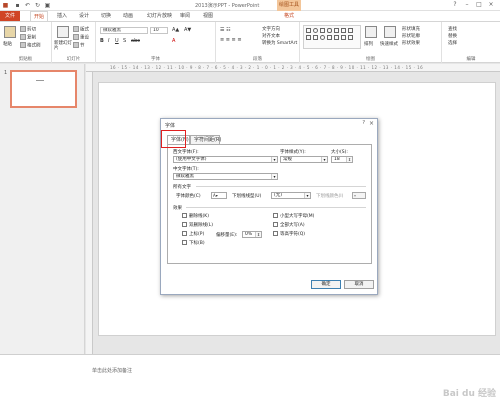 The image size is (500, 403). What do you see at coordinates (289, 16) in the screenshot?
I see `tab-format: 格式` at bounding box center [289, 16].